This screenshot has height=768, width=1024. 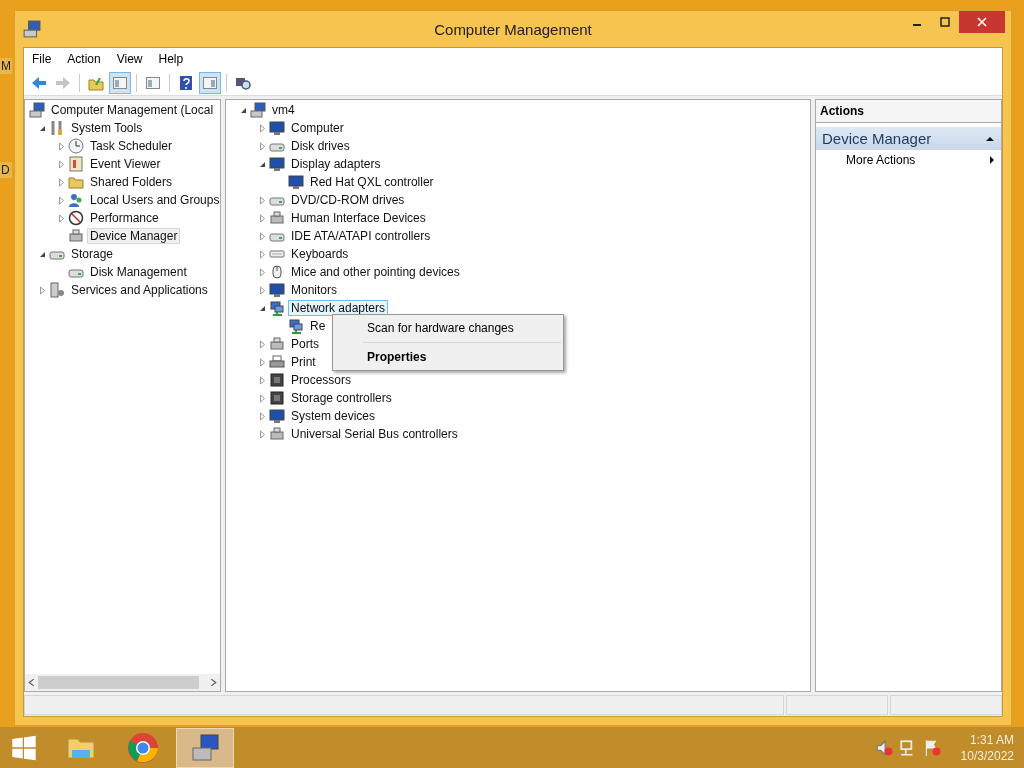 What do you see at coordinates (57, 128) in the screenshot?
I see `tools-icon` at bounding box center [57, 128].